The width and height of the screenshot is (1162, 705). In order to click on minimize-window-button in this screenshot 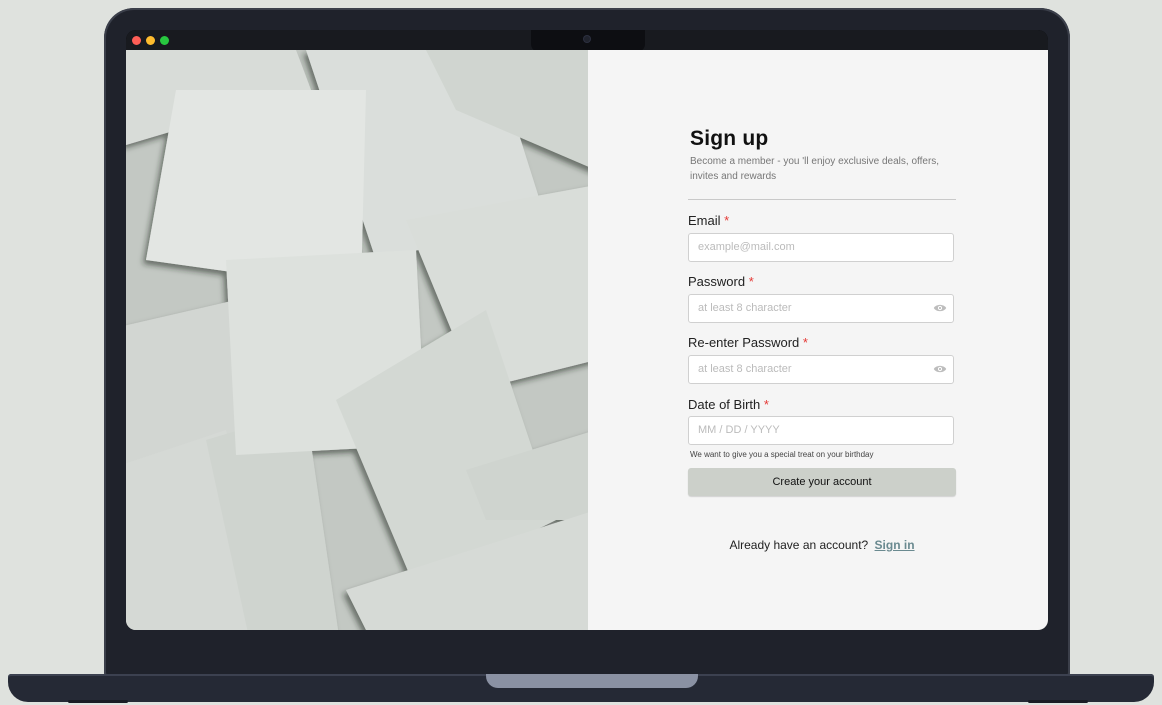, I will do `click(150, 40)`.